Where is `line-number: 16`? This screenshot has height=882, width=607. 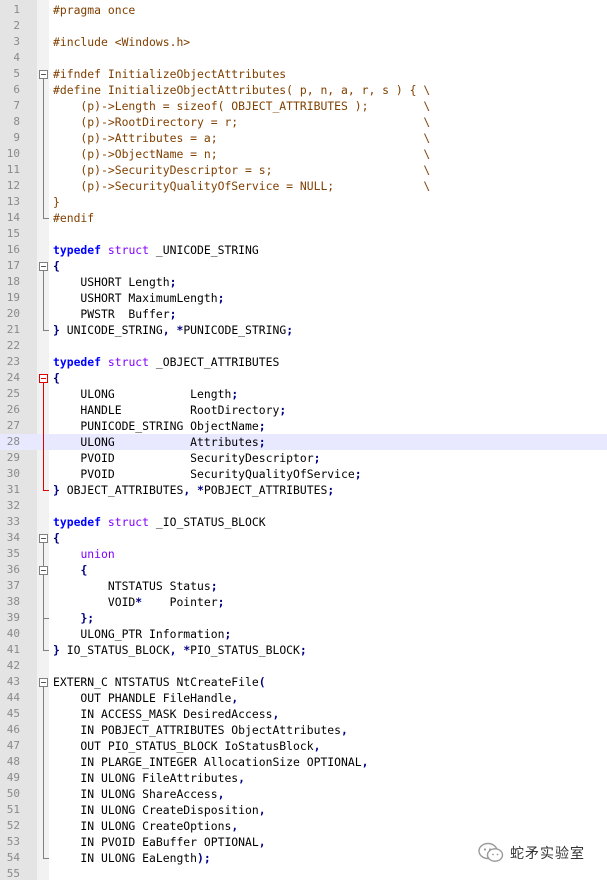
line-number: 16 is located at coordinates (13, 249).